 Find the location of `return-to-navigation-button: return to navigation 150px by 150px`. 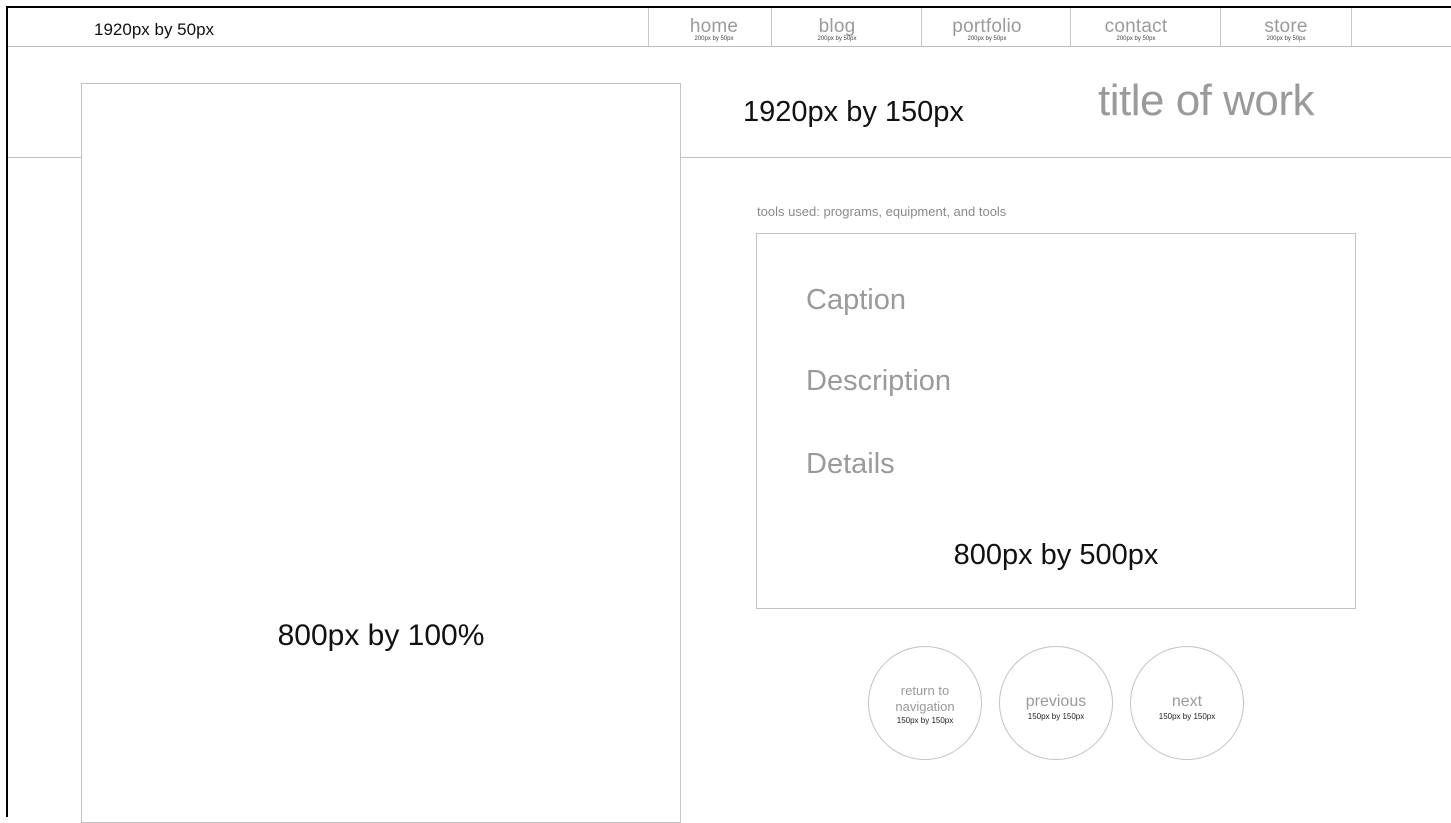

return-to-navigation-button: return to navigation 150px by 150px is located at coordinates (925, 703).